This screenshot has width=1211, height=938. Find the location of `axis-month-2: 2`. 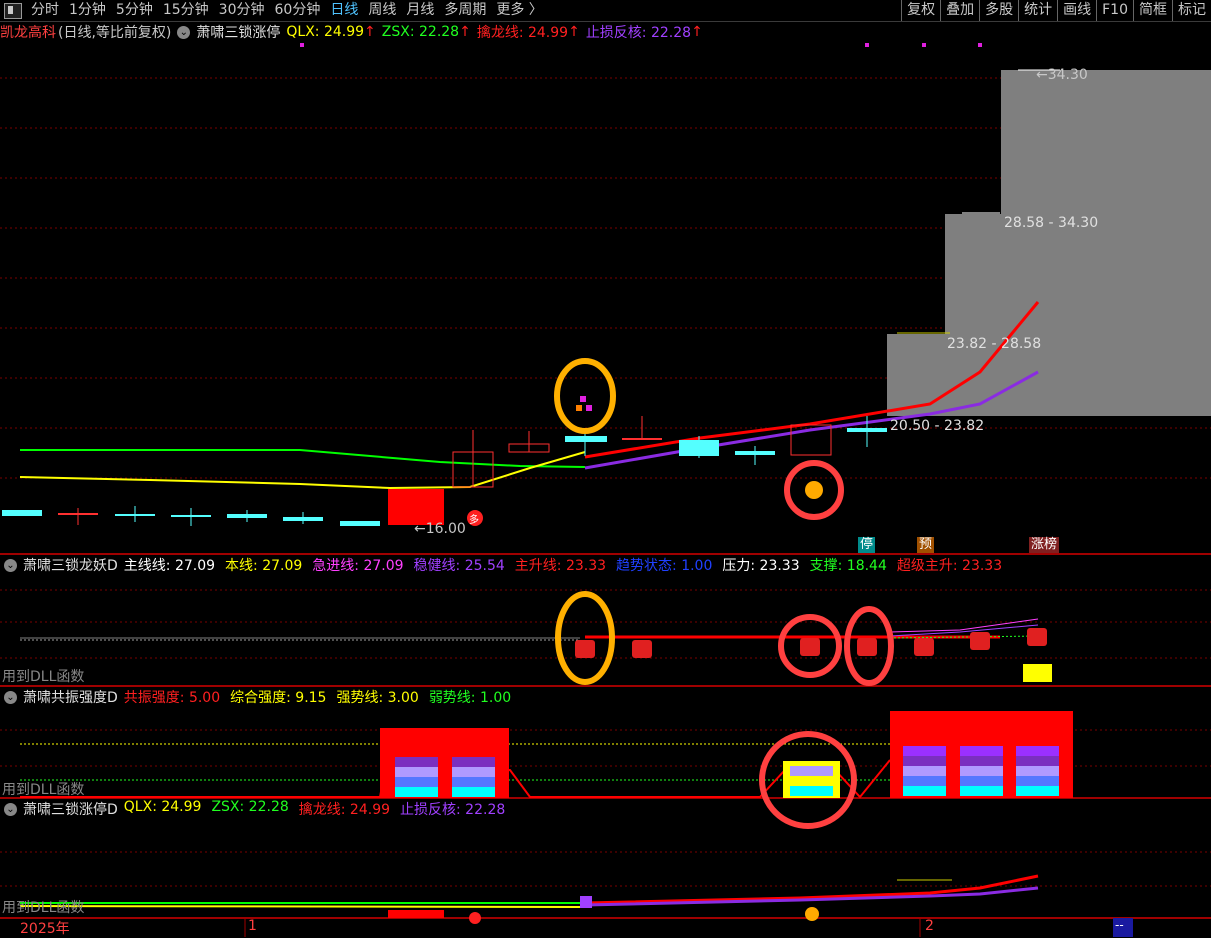

axis-month-2: 2 is located at coordinates (929, 926).